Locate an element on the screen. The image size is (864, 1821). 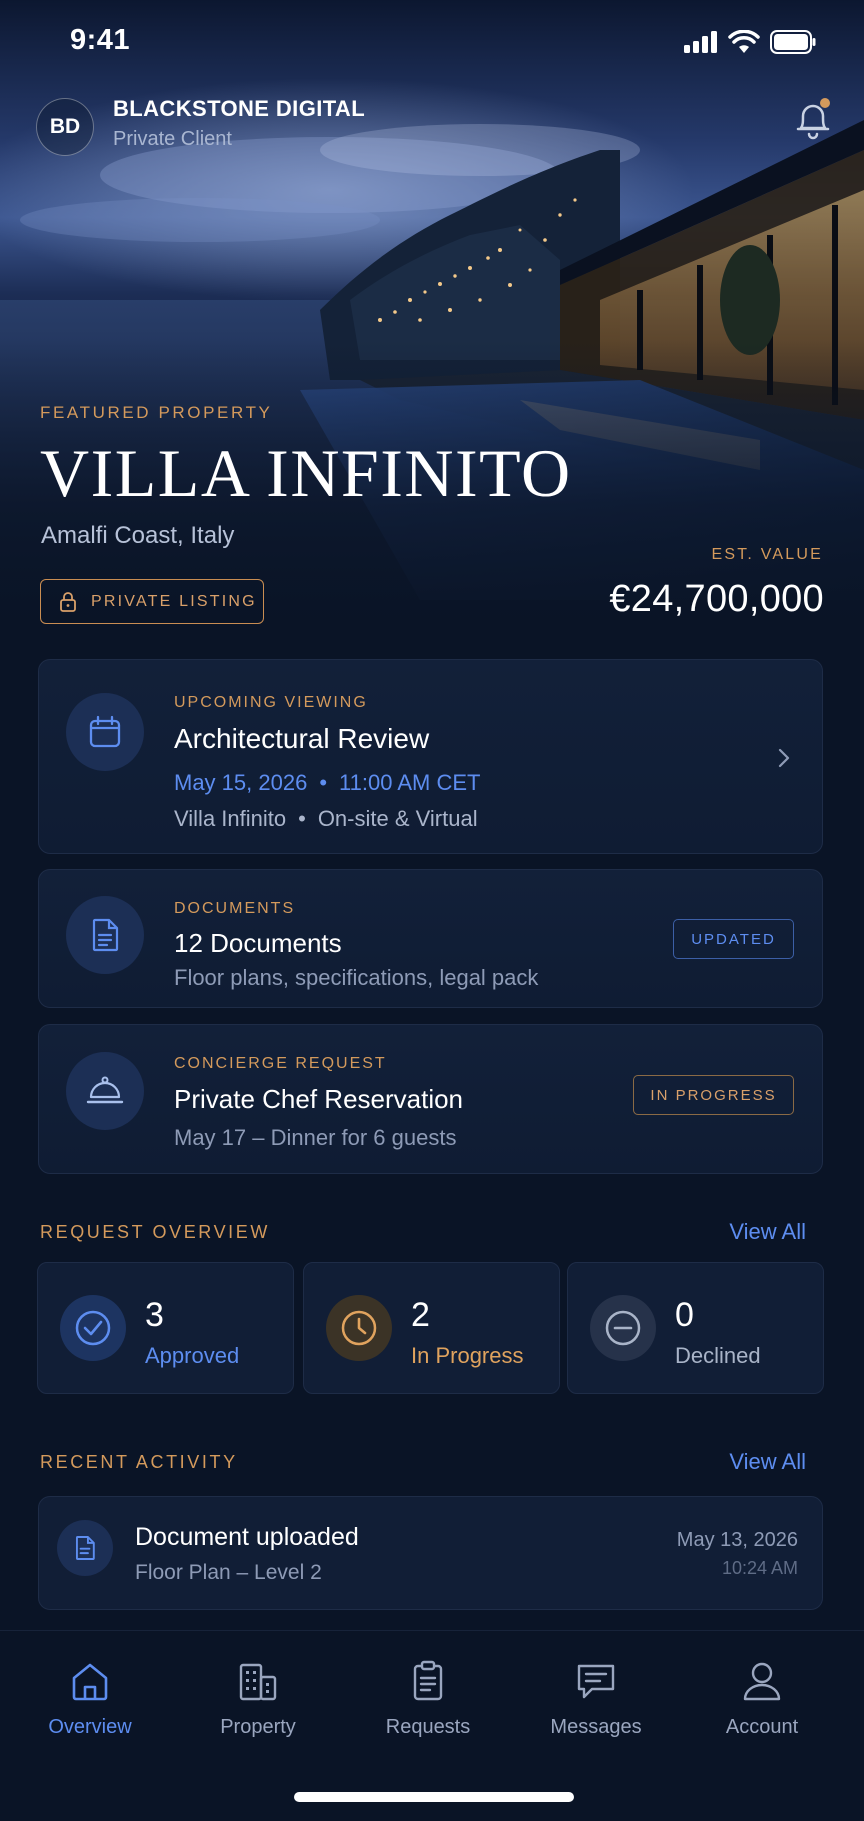
documents-label: DOCUMENTS is located at coordinates (235, 908).